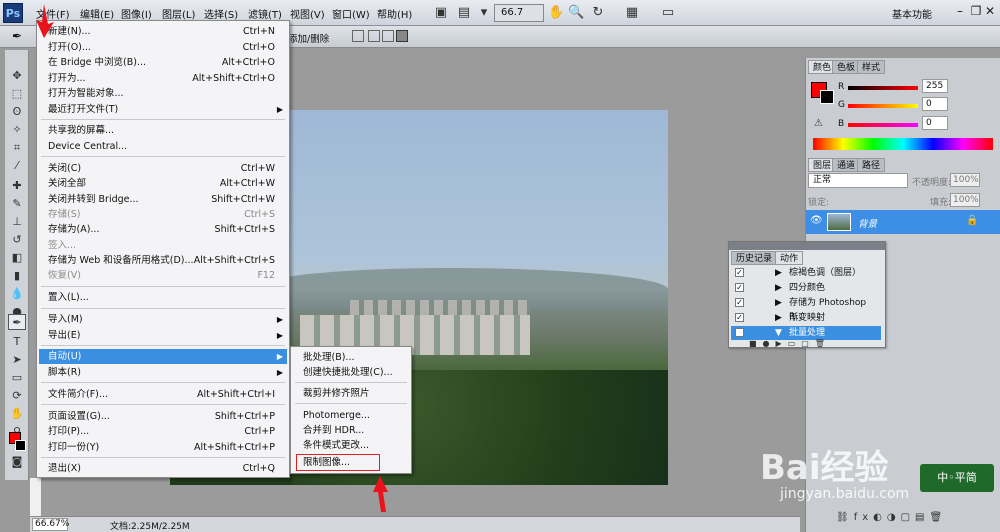  I want to click on blend-mode-select: 正常, so click(858, 180).